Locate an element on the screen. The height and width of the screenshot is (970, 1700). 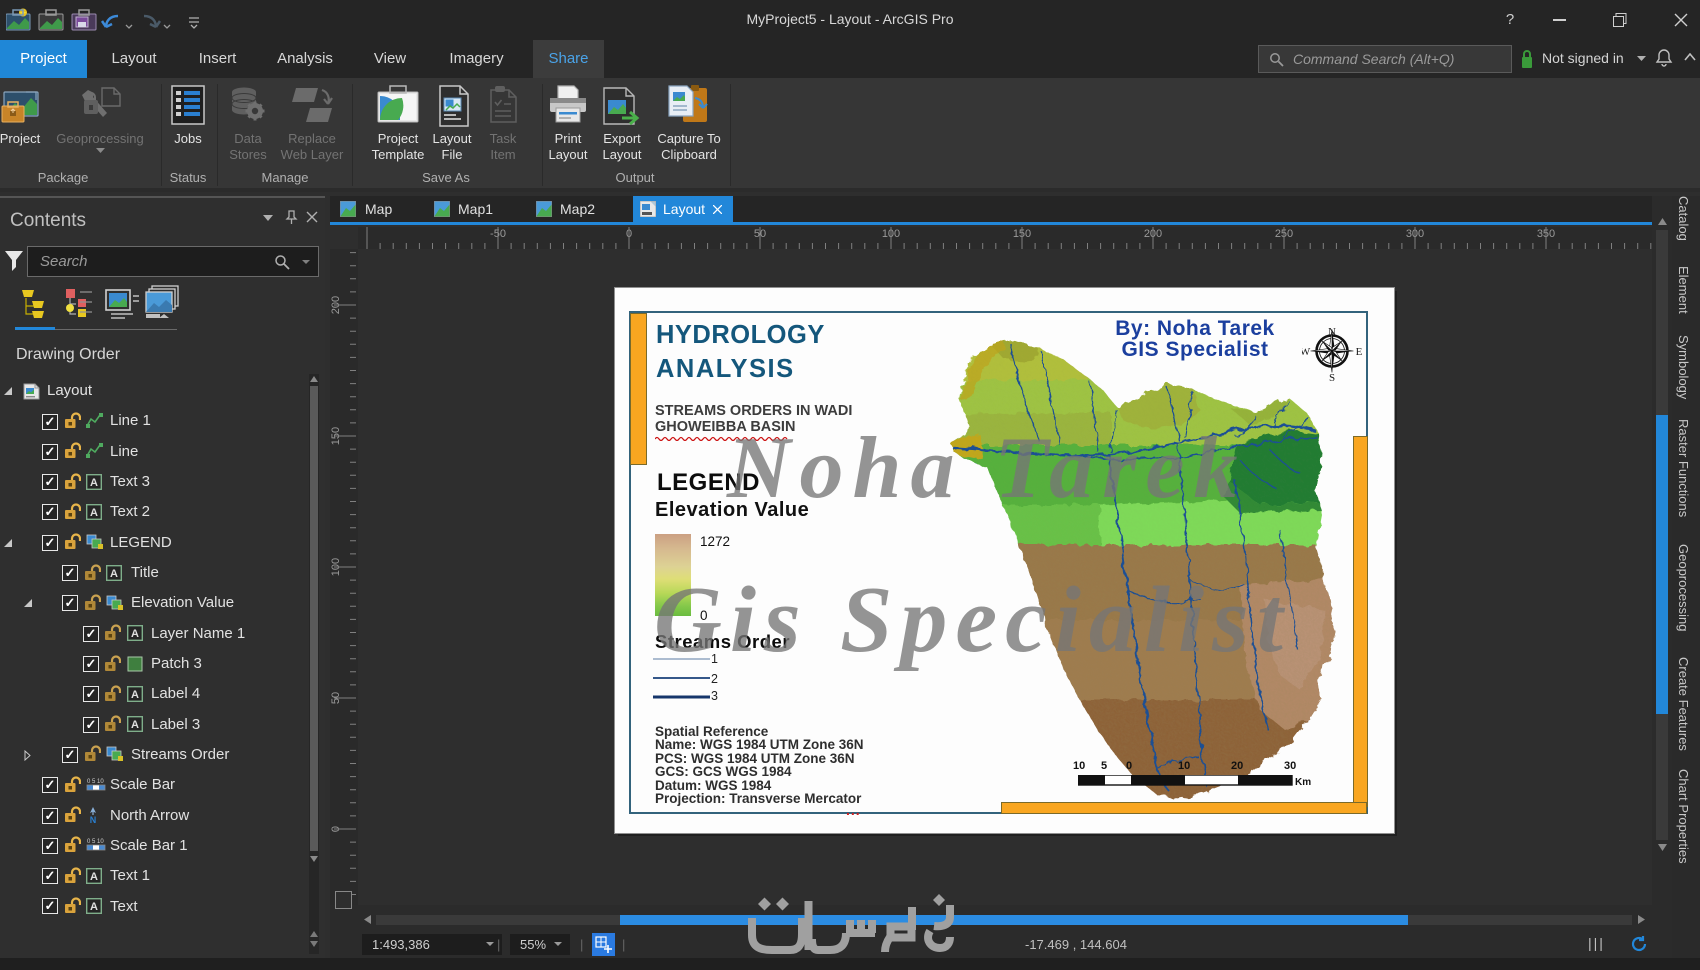
svg-text: S is located at coordinates (1332, 377).